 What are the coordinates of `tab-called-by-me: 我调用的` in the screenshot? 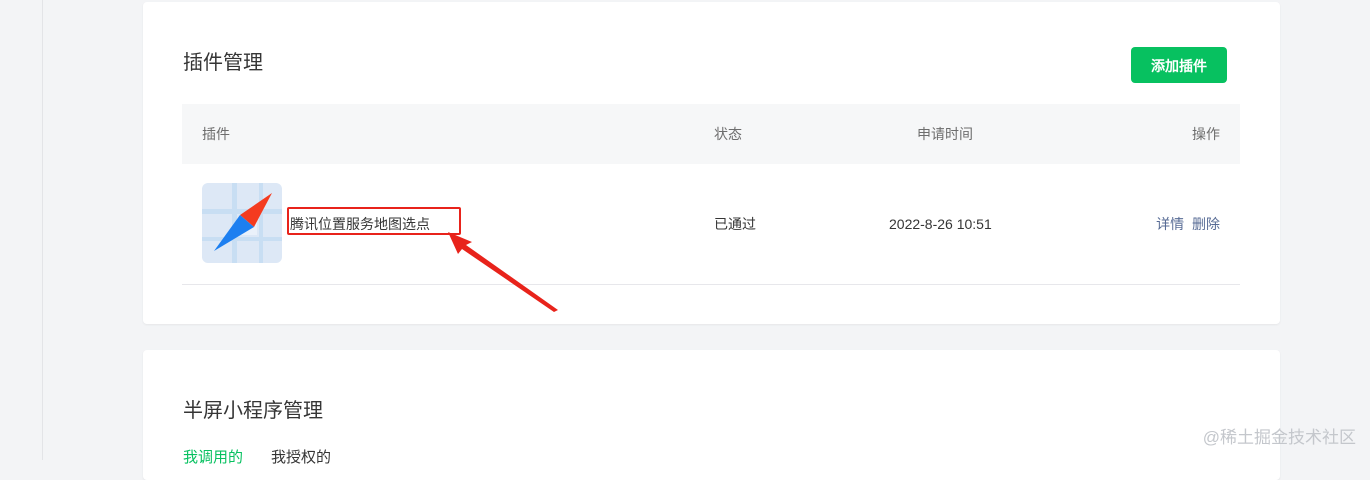 It's located at (213, 456).